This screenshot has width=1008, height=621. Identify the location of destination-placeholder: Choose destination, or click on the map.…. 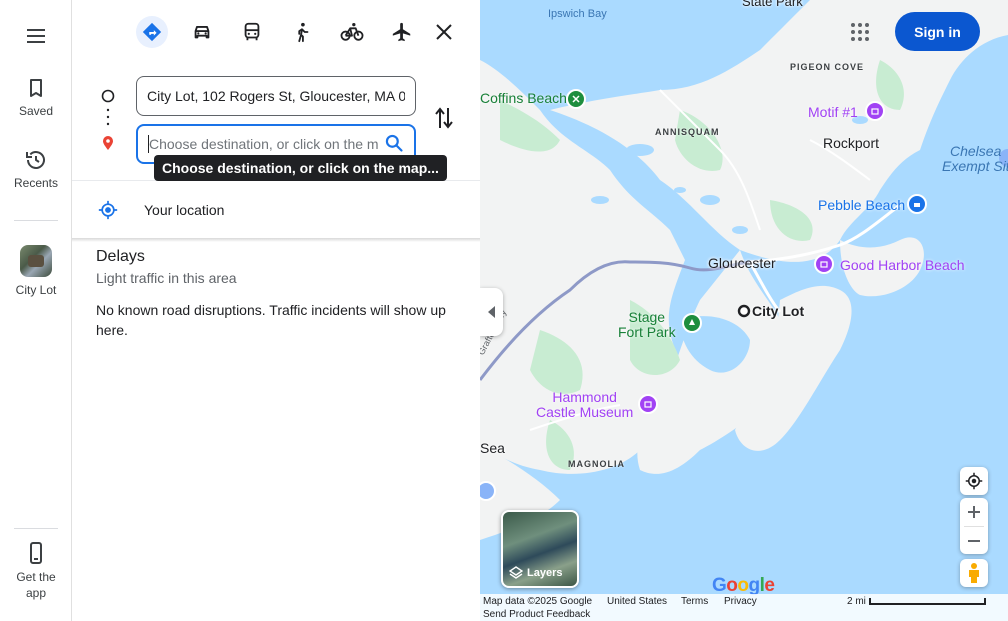
(263, 144).